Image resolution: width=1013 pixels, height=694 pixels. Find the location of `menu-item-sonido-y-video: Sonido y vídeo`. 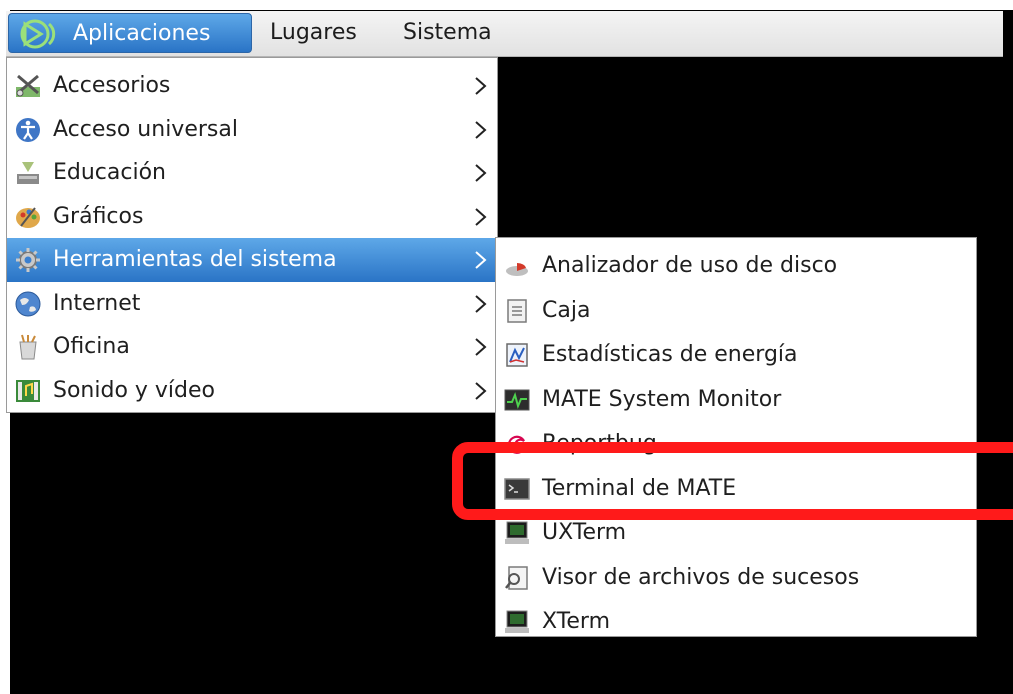

menu-item-sonido-y-video: Sonido y vídeo is located at coordinates (252, 391).